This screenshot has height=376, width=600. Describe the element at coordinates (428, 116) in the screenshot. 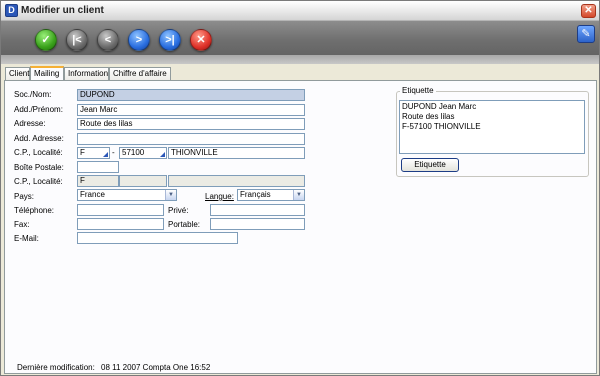

I see `etiquette-line: Route des lilas` at that location.